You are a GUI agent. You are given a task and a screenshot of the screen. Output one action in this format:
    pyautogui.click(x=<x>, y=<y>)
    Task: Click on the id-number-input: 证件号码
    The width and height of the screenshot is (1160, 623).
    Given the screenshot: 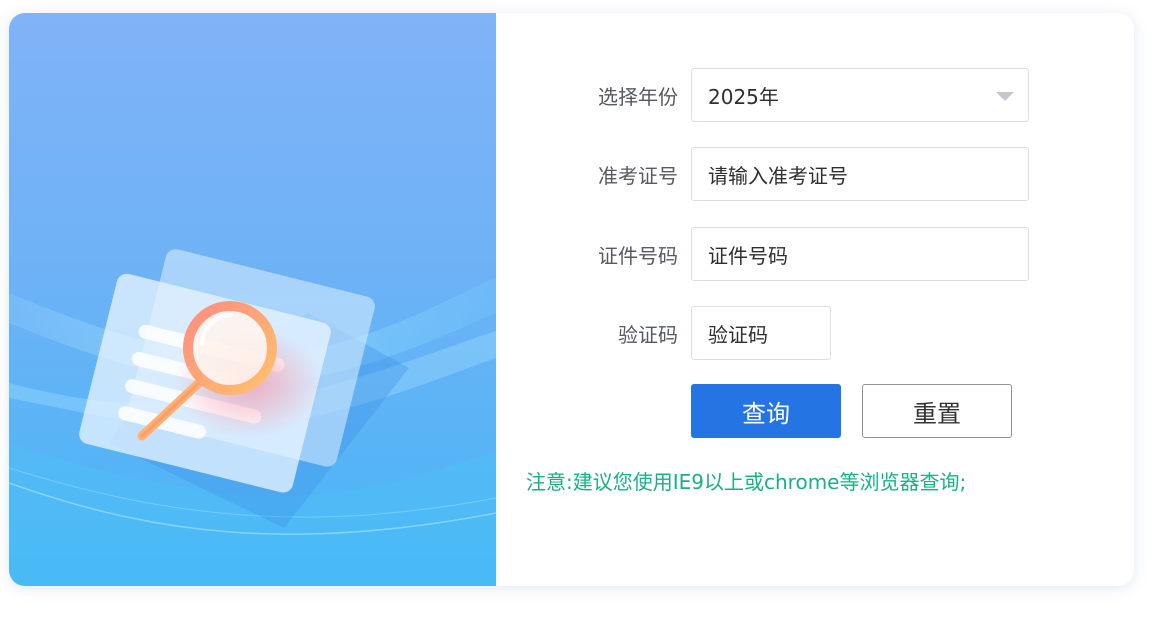 What is the action you would take?
    pyautogui.click(x=860, y=254)
    